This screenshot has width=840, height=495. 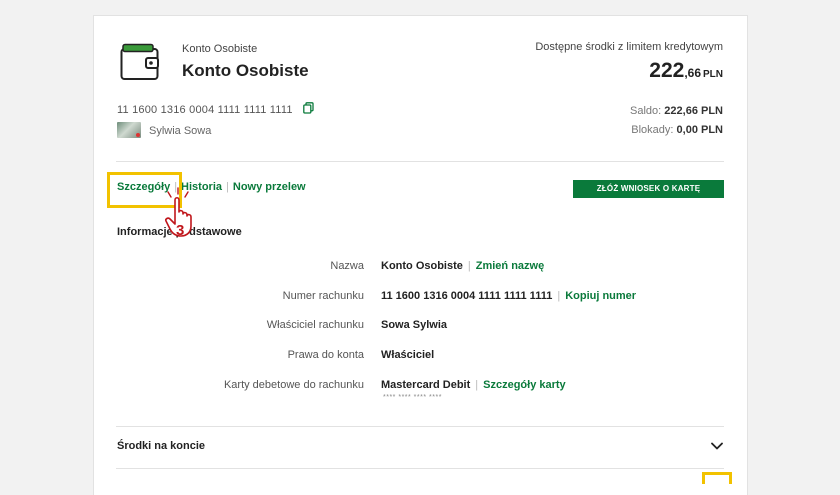 What do you see at coordinates (600, 296) in the screenshot?
I see `copy-number-link: Kopiuj numer` at bounding box center [600, 296].